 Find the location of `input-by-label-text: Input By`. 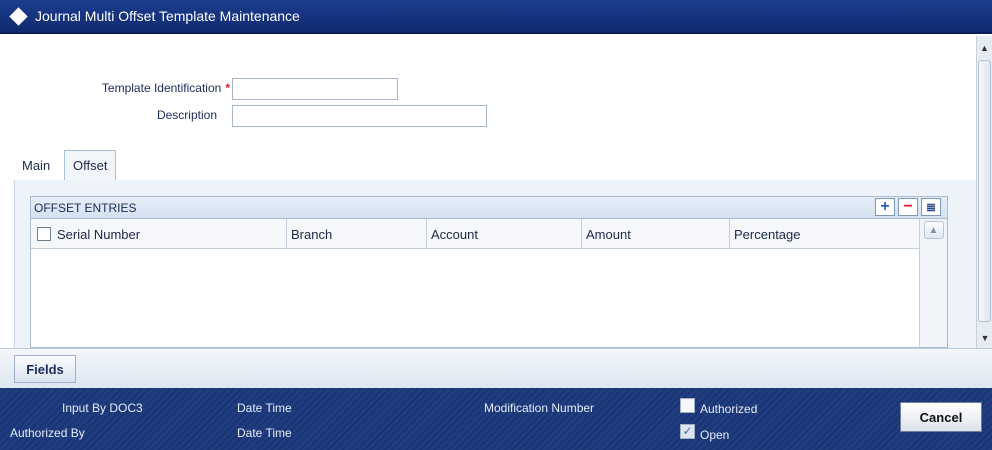

input-by-label-text: Input By is located at coordinates (84, 408).